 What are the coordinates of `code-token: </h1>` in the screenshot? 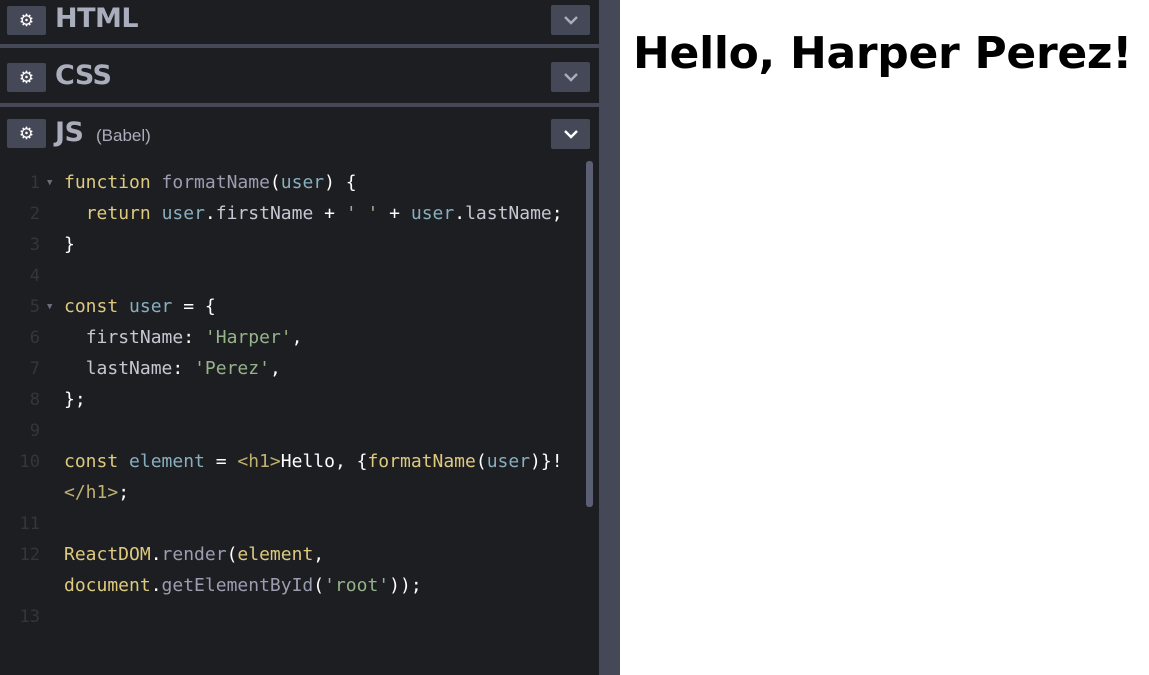 It's located at (91, 492).